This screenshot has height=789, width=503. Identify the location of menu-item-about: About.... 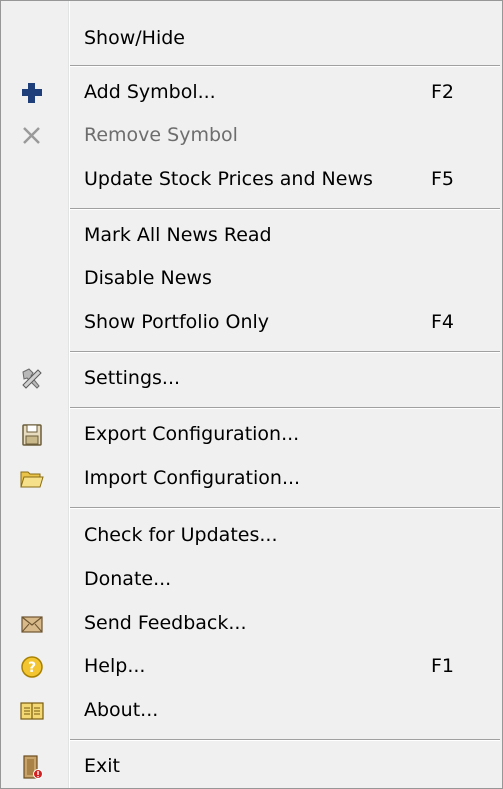
(251, 711).